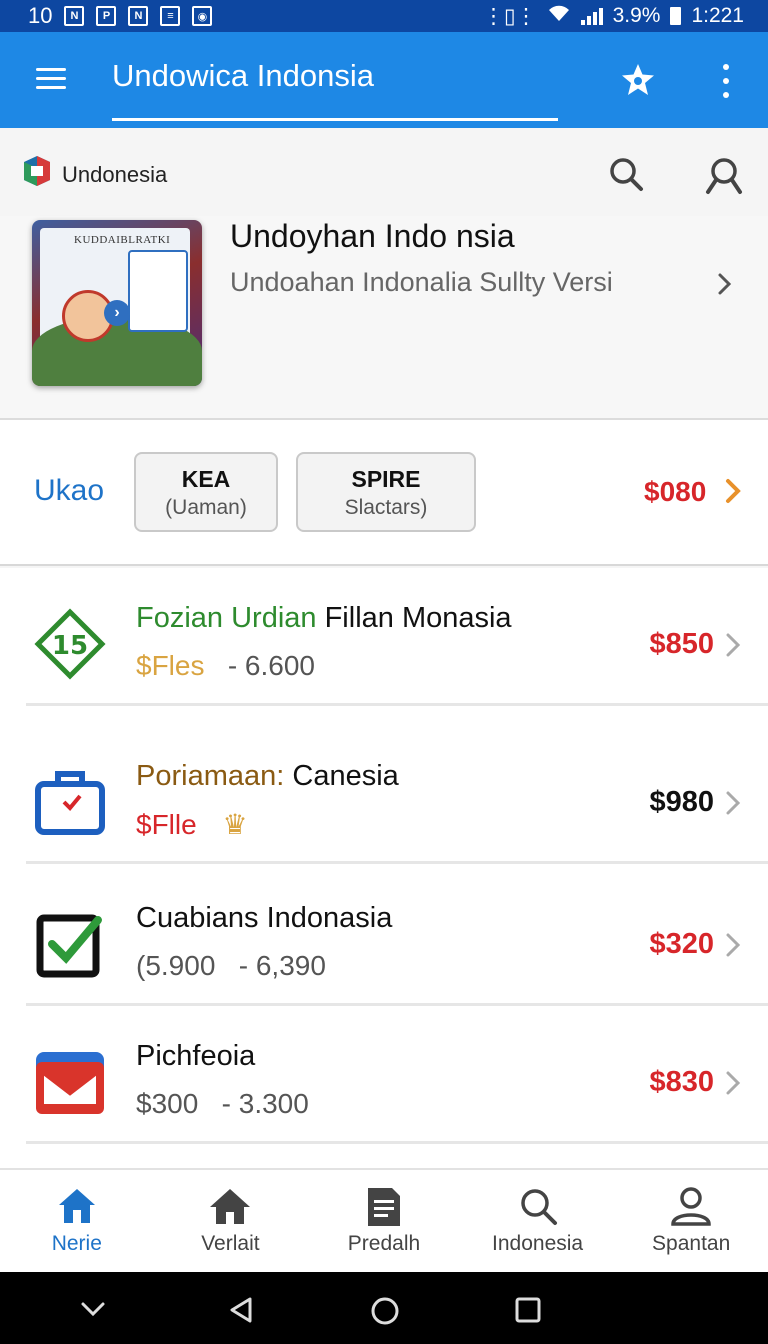 This screenshot has width=768, height=1344. What do you see at coordinates (681, 944) in the screenshot?
I see `item-price: $320` at bounding box center [681, 944].